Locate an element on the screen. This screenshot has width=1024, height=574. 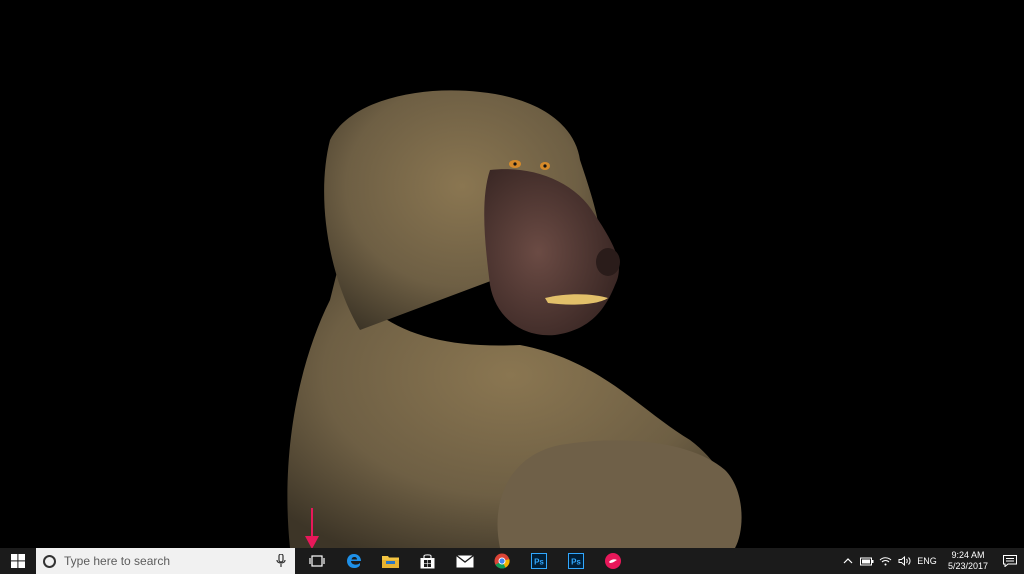
folder-icon is located at coordinates (390, 562).